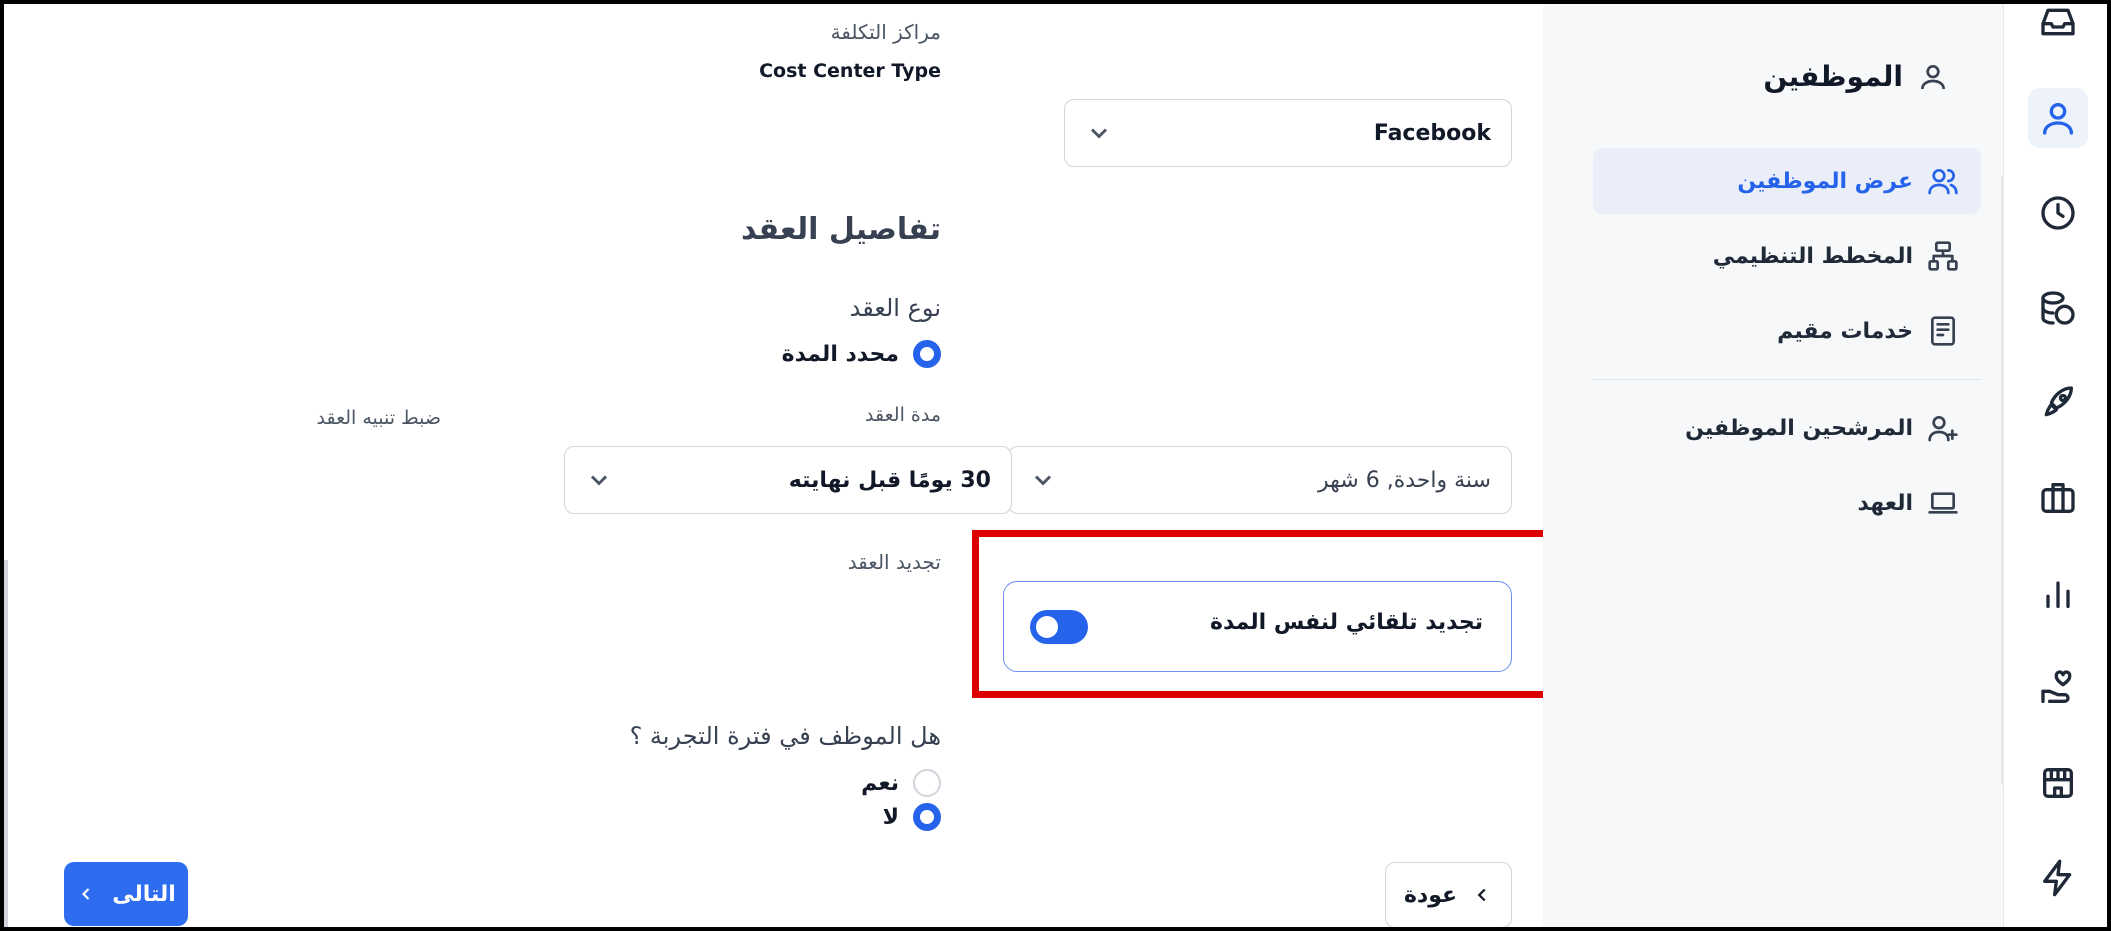  What do you see at coordinates (885, 32) in the screenshot?
I see `cost-centers-label: مراكز التكلفة` at bounding box center [885, 32].